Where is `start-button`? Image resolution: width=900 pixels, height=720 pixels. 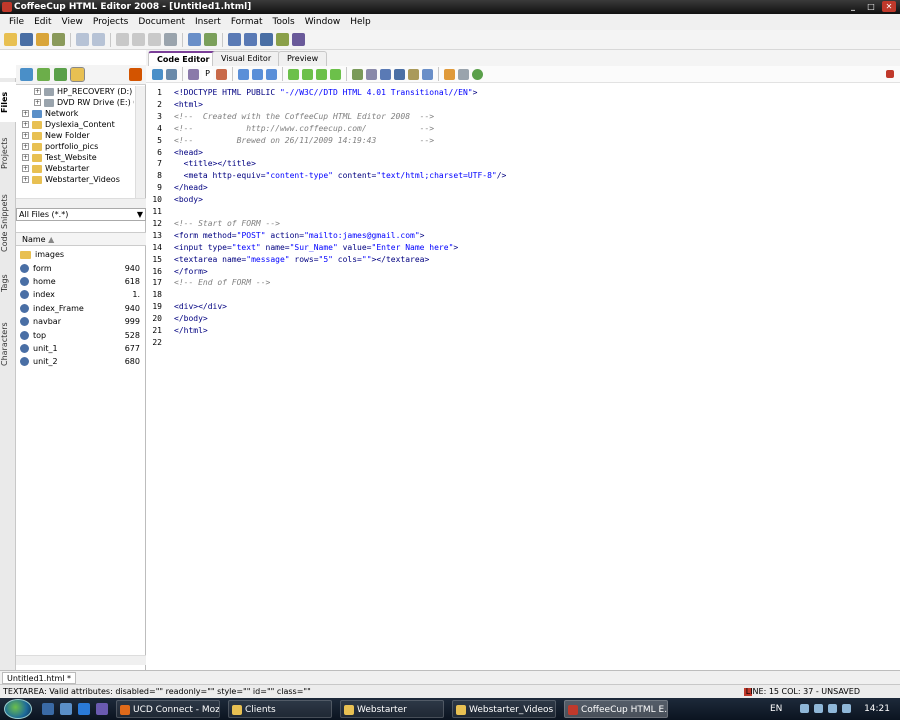
start-button is located at coordinates (18, 709).